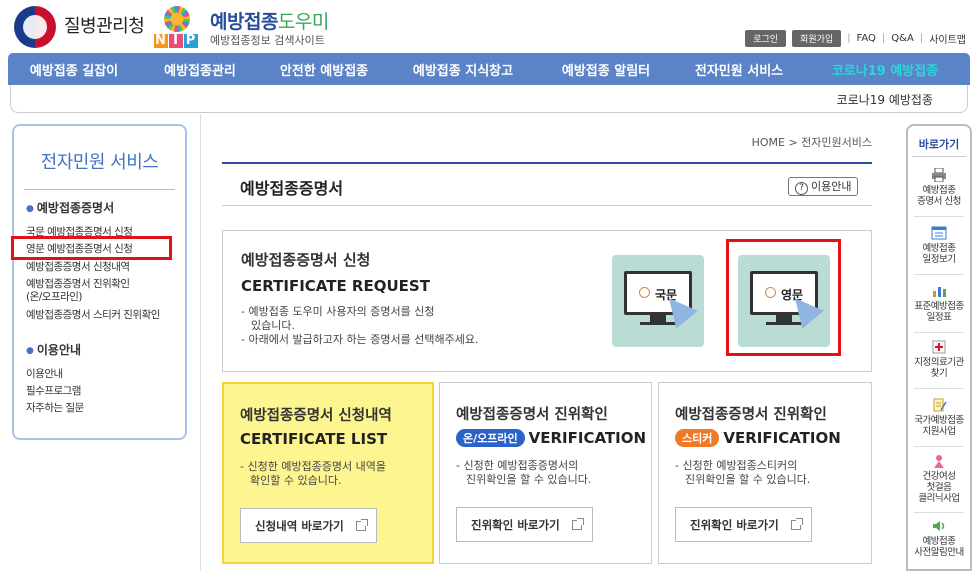  I want to click on list-en-label: CERTIFICATE LIST, so click(314, 439).